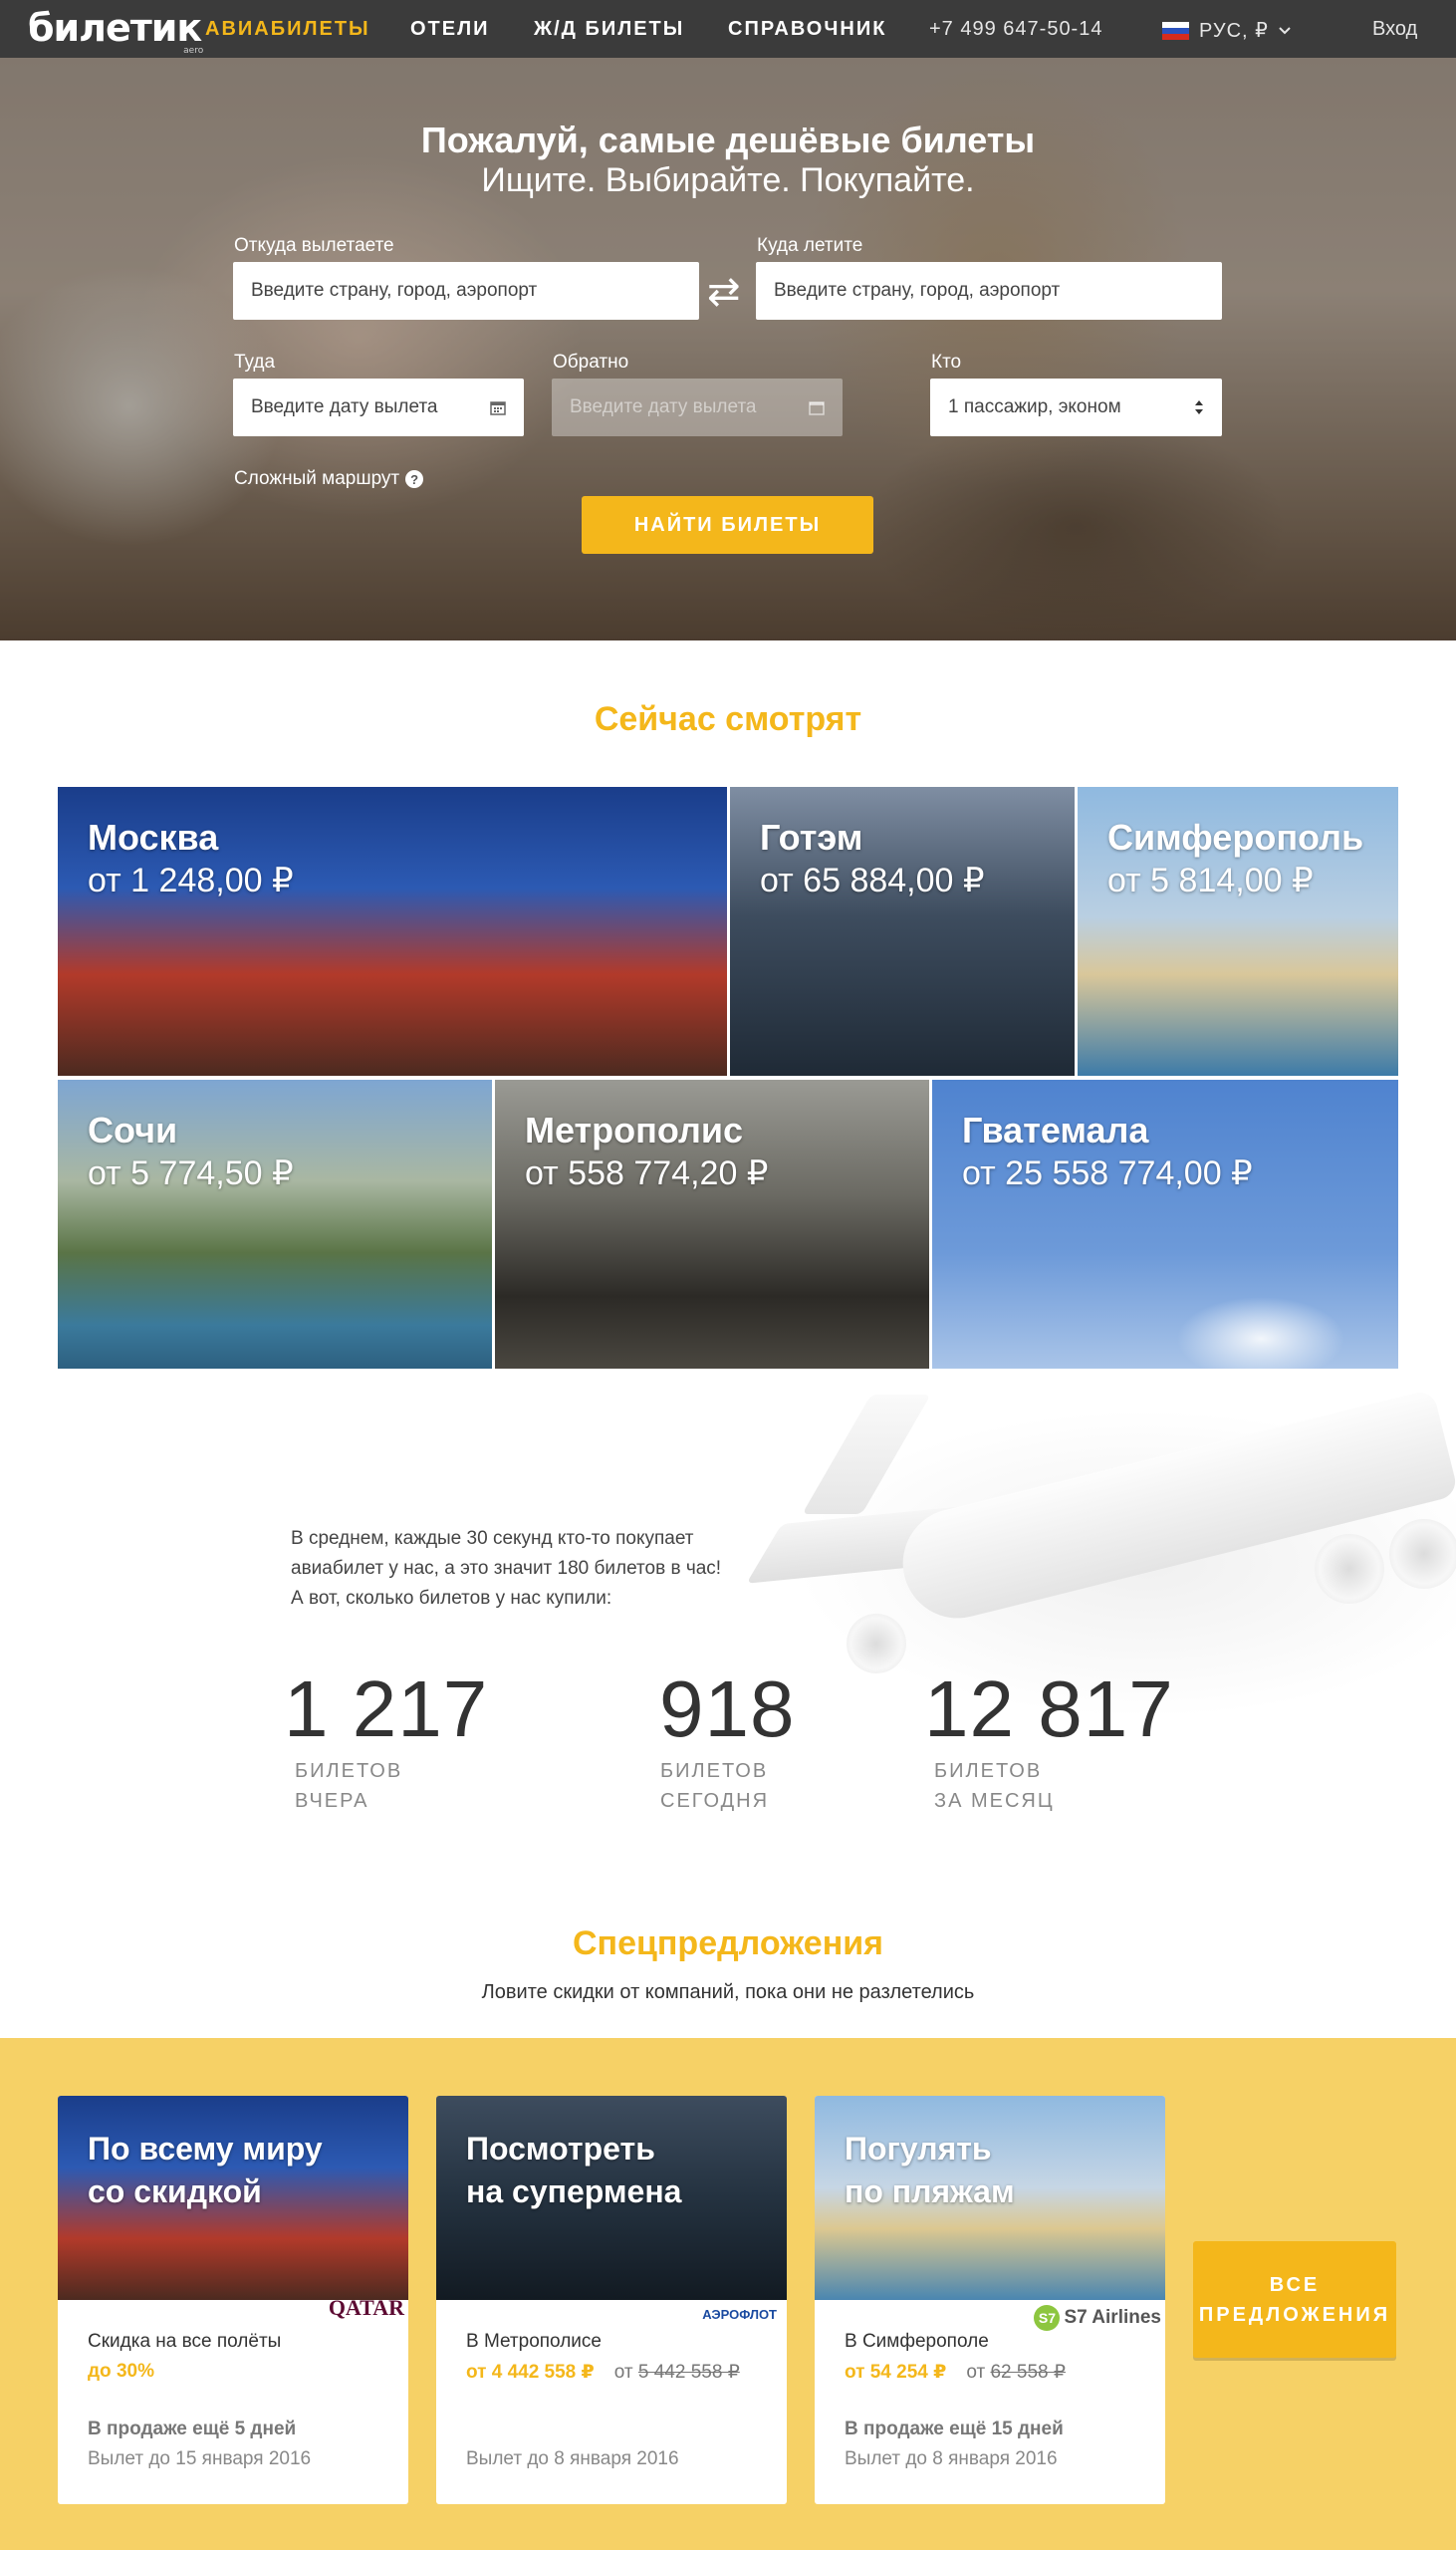  What do you see at coordinates (175, 2191) in the screenshot?
I see `offer-title-line: со скидкой` at bounding box center [175, 2191].